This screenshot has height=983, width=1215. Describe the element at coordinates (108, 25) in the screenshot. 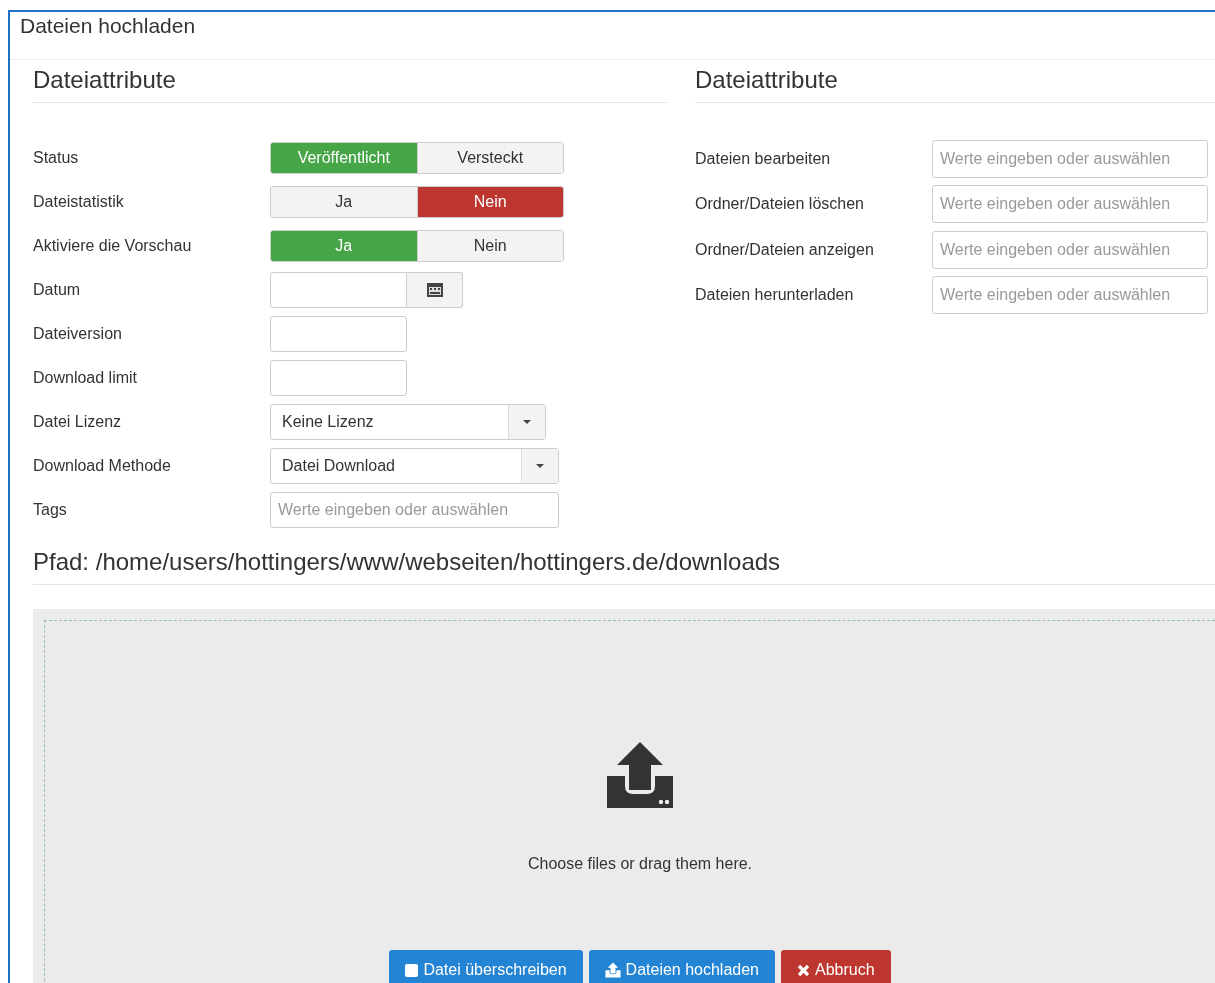

I see `window-title: Dateien hochladen` at that location.